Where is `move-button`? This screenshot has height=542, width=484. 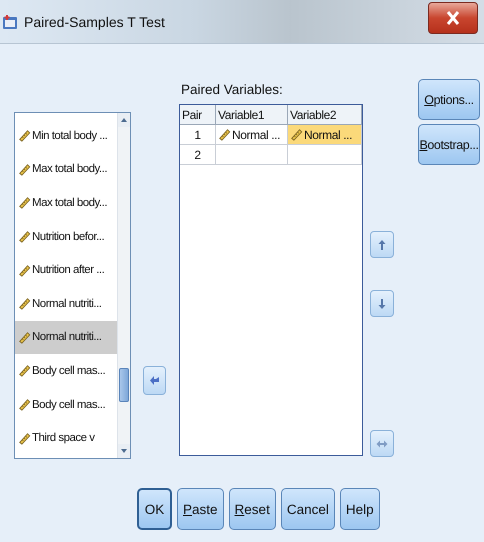
move-button is located at coordinates (154, 380).